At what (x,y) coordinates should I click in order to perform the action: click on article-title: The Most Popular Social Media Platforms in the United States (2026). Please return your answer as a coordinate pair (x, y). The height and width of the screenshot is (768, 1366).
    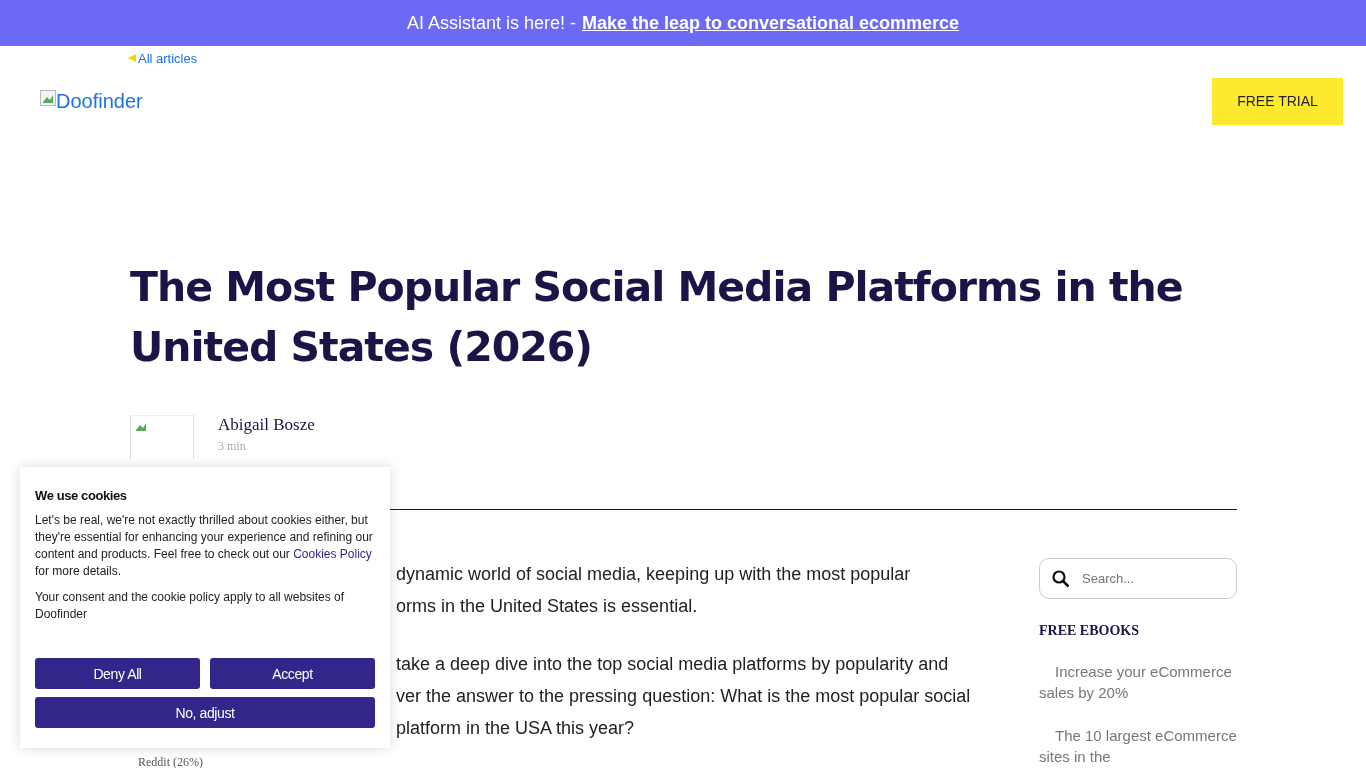
    Looking at the image, I should click on (657, 317).